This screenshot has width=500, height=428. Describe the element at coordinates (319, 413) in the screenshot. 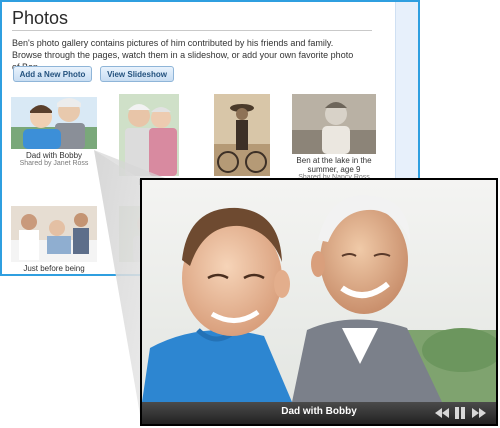

I see `slideshow-control-bar: Dad with Bobby` at that location.